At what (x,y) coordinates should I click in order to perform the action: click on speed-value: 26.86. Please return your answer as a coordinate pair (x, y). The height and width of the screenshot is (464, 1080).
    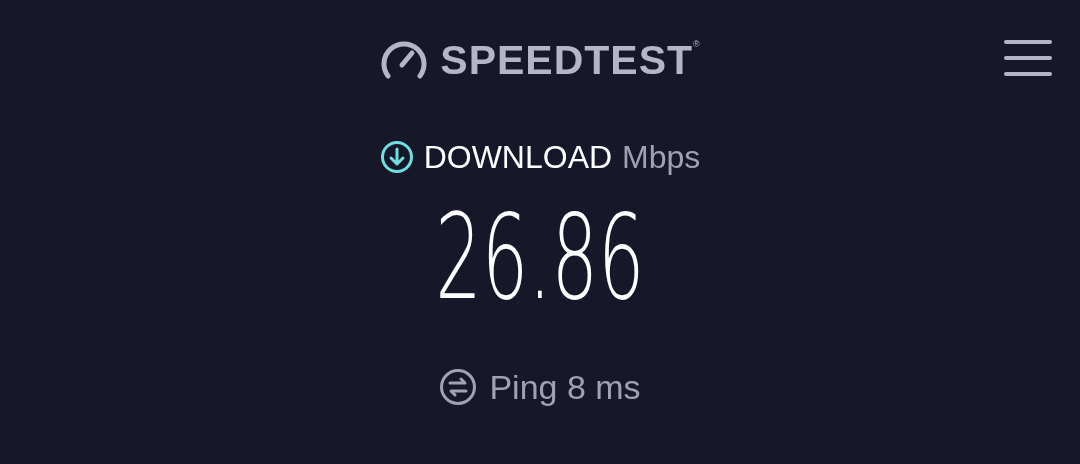
    Looking at the image, I should click on (540, 257).